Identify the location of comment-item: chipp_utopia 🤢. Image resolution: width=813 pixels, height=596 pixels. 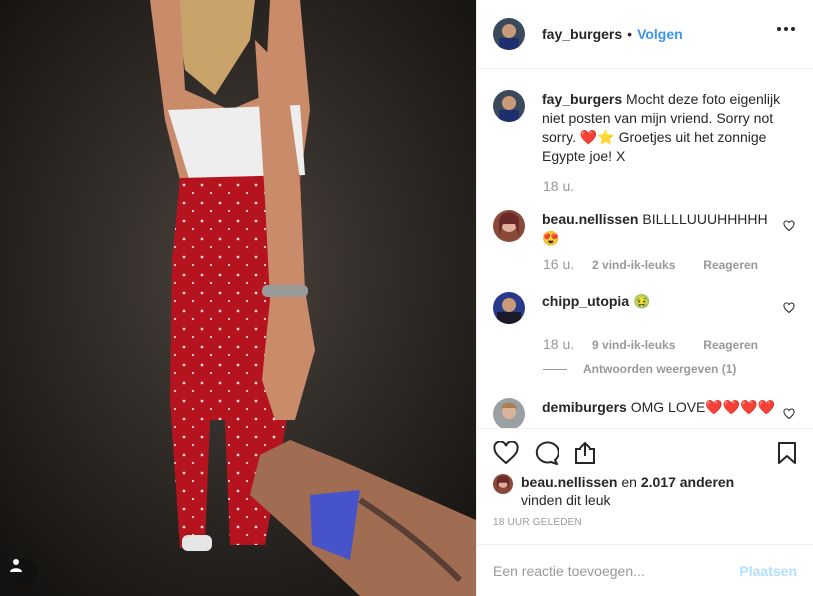
(645, 308).